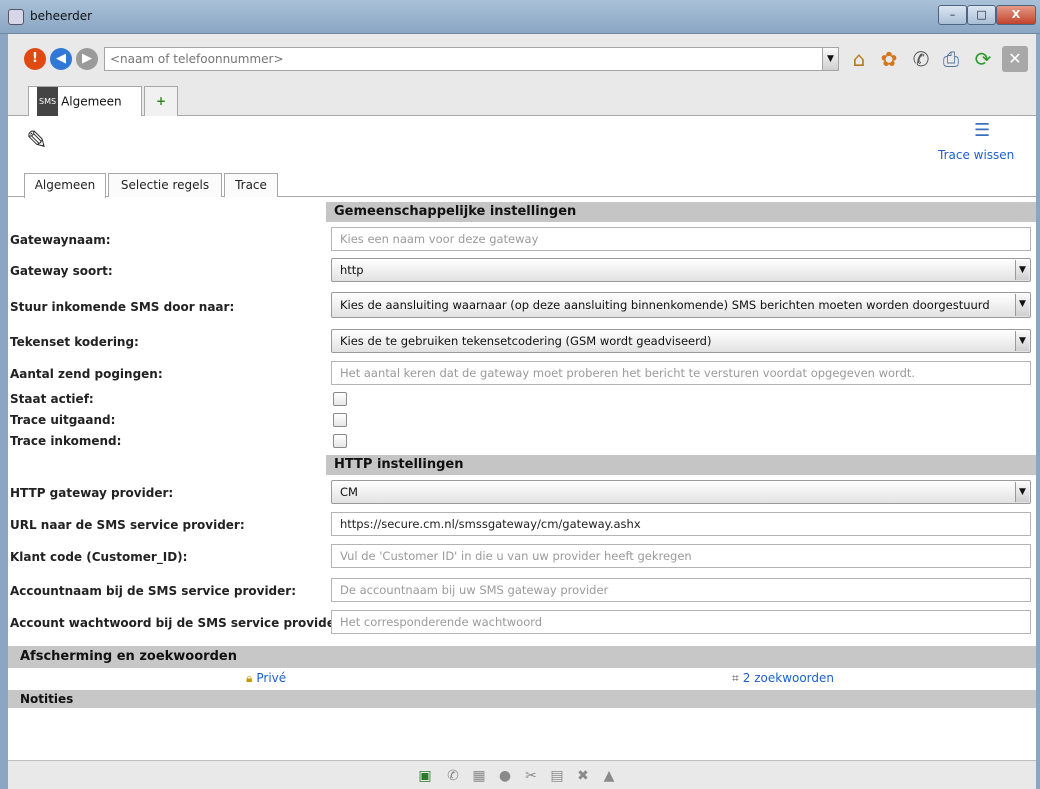 This screenshot has height=789, width=1040. I want to click on lock-icon: 🔒︎, so click(249, 678).